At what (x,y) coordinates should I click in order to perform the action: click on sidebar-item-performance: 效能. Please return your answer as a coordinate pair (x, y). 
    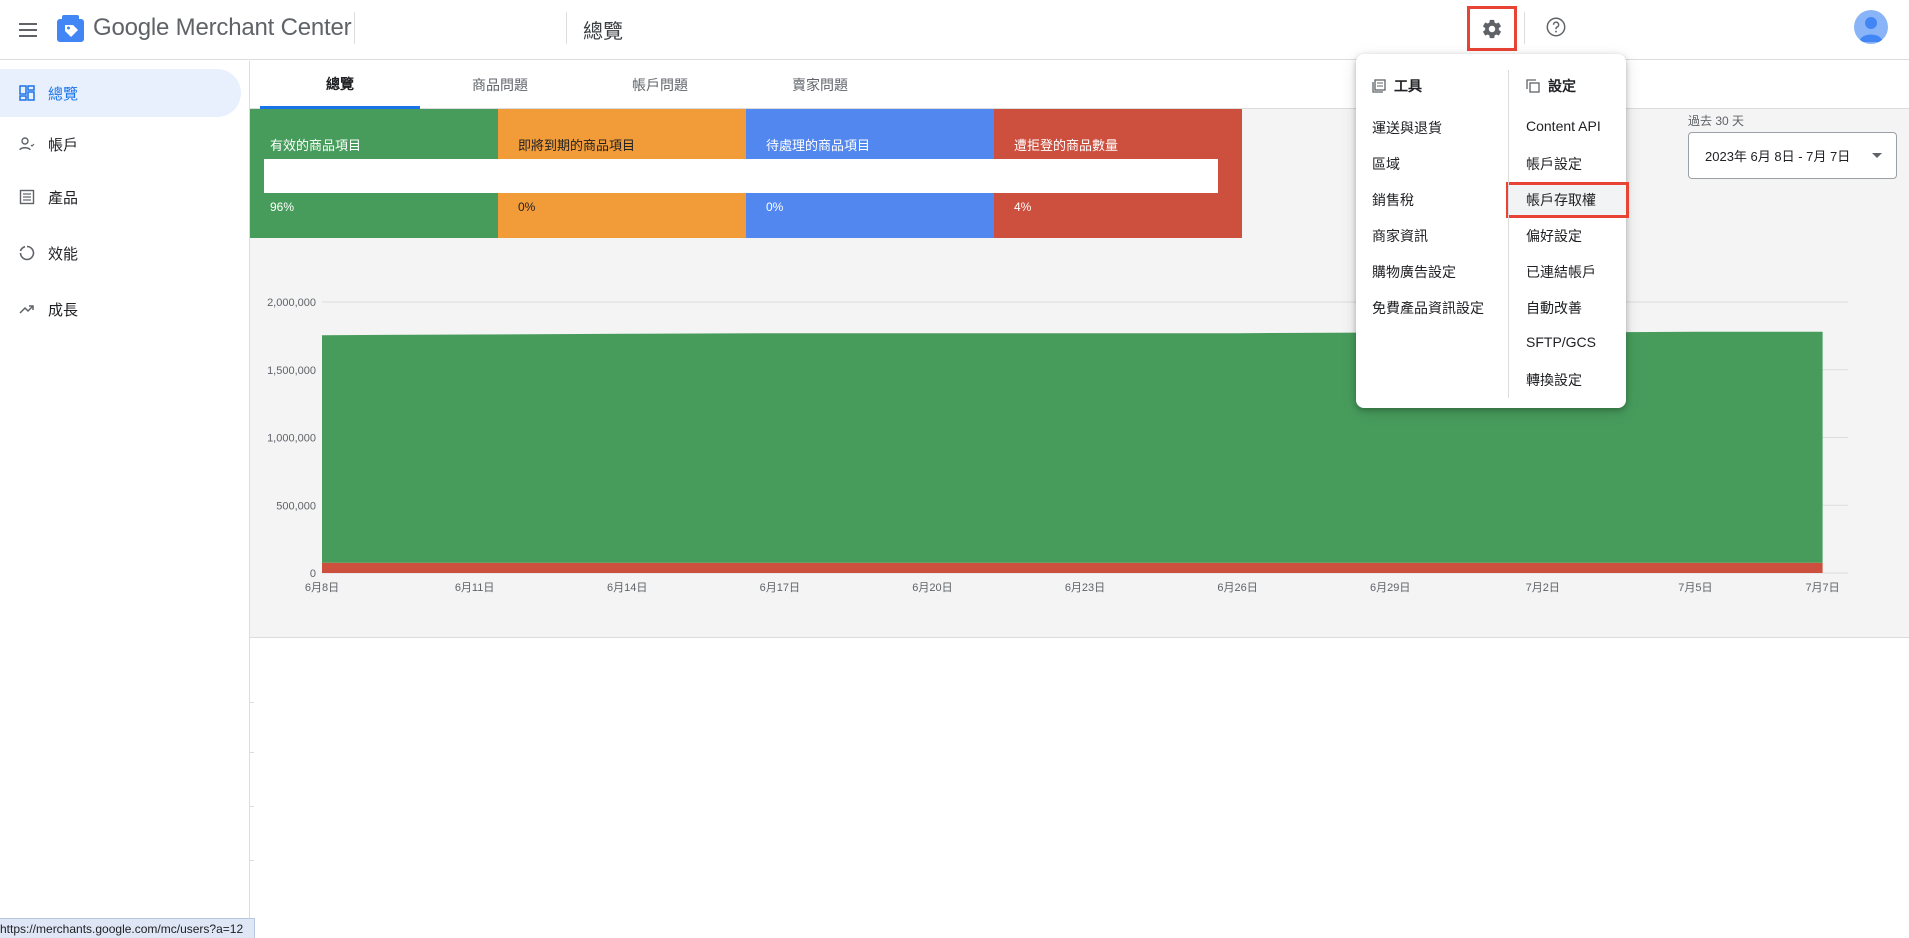
    Looking at the image, I should click on (120, 253).